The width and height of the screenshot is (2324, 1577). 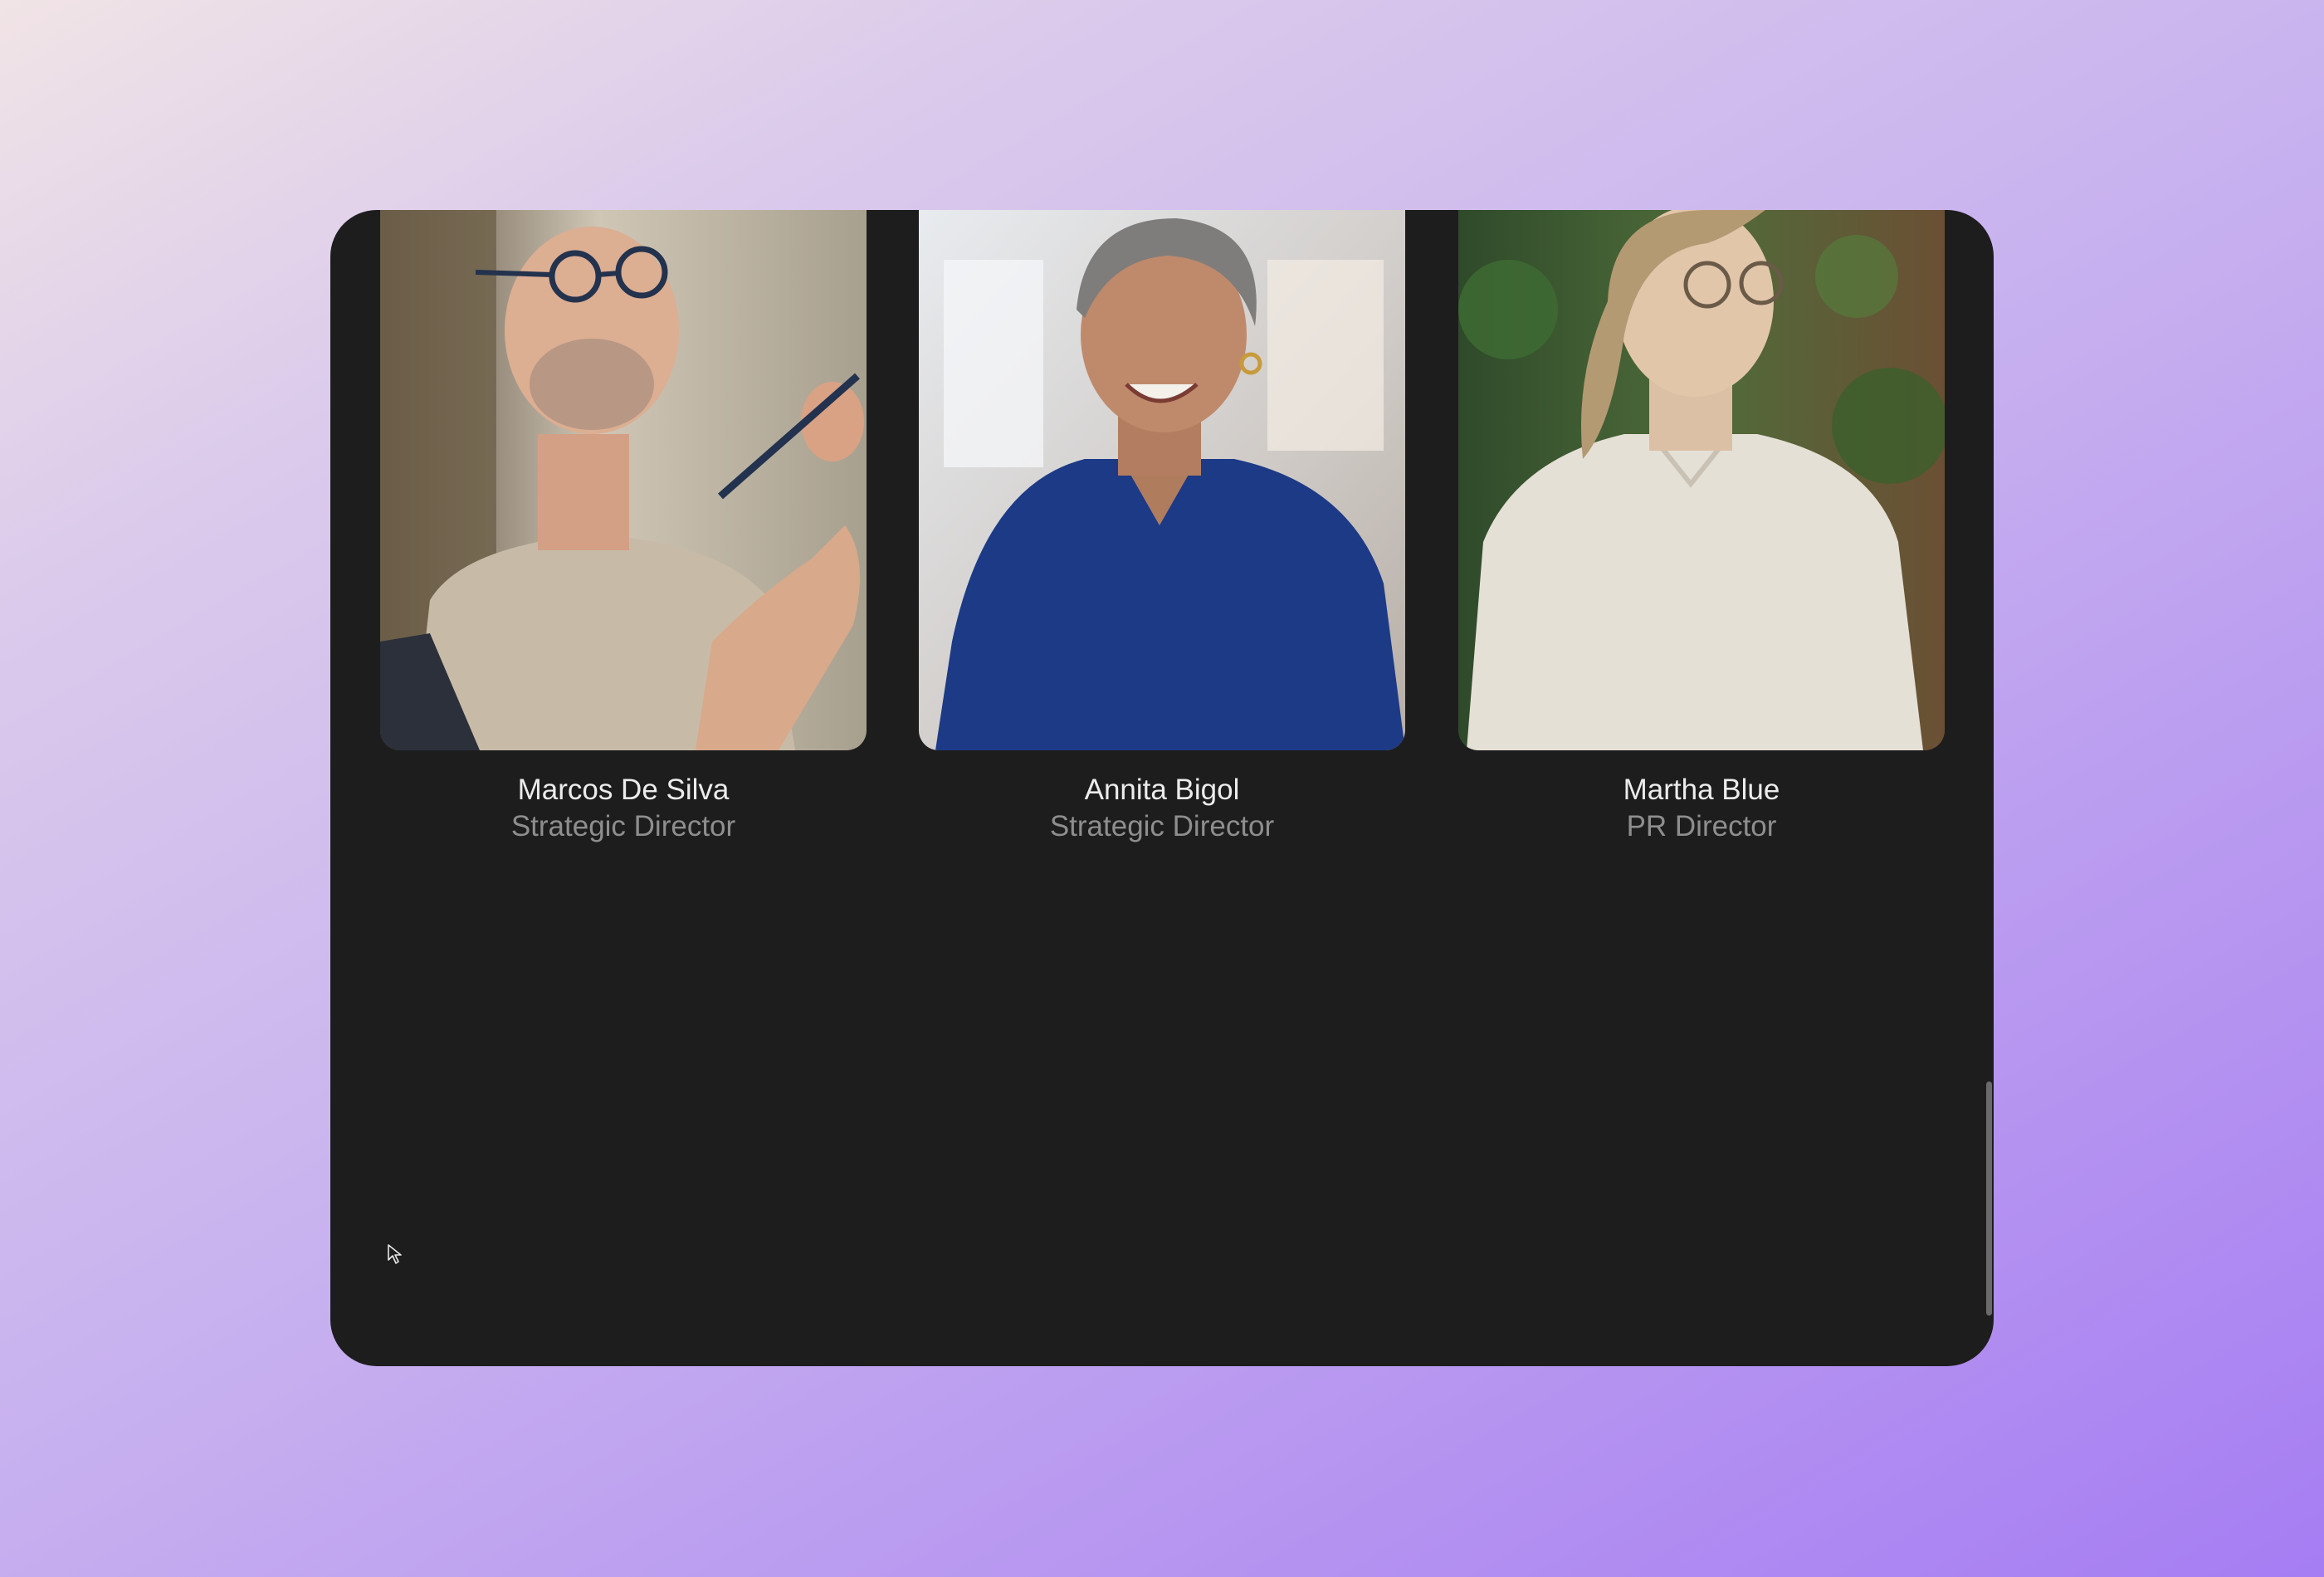 I want to click on team-card: Marcos De Silva Strategic Director, so click(x=623, y=527).